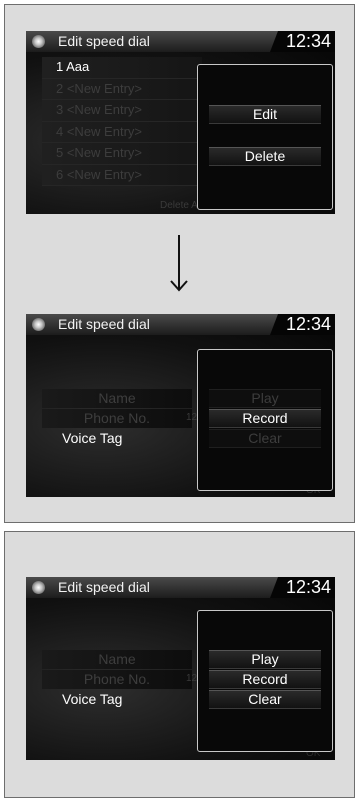  What do you see at coordinates (122, 154) in the screenshot?
I see `list-item: 5 <New Entry>` at bounding box center [122, 154].